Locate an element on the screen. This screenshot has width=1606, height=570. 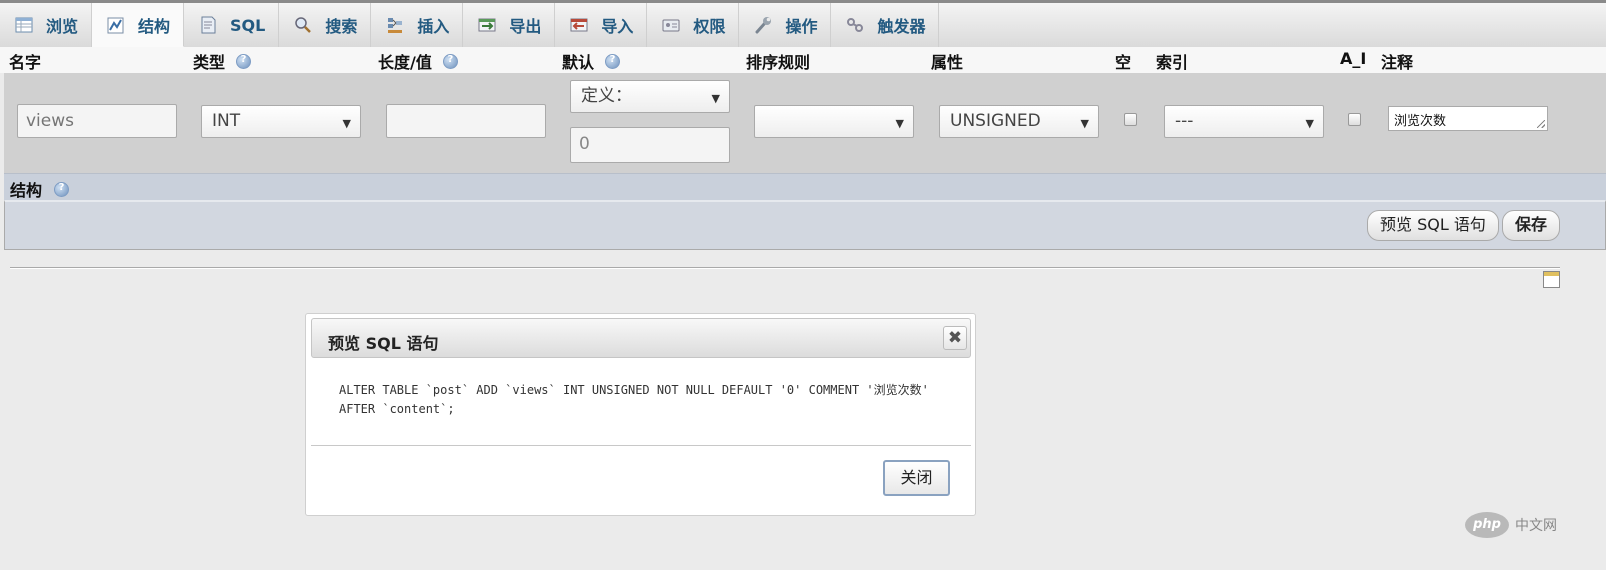
tab-sql-label: SQL is located at coordinates (248, 25).